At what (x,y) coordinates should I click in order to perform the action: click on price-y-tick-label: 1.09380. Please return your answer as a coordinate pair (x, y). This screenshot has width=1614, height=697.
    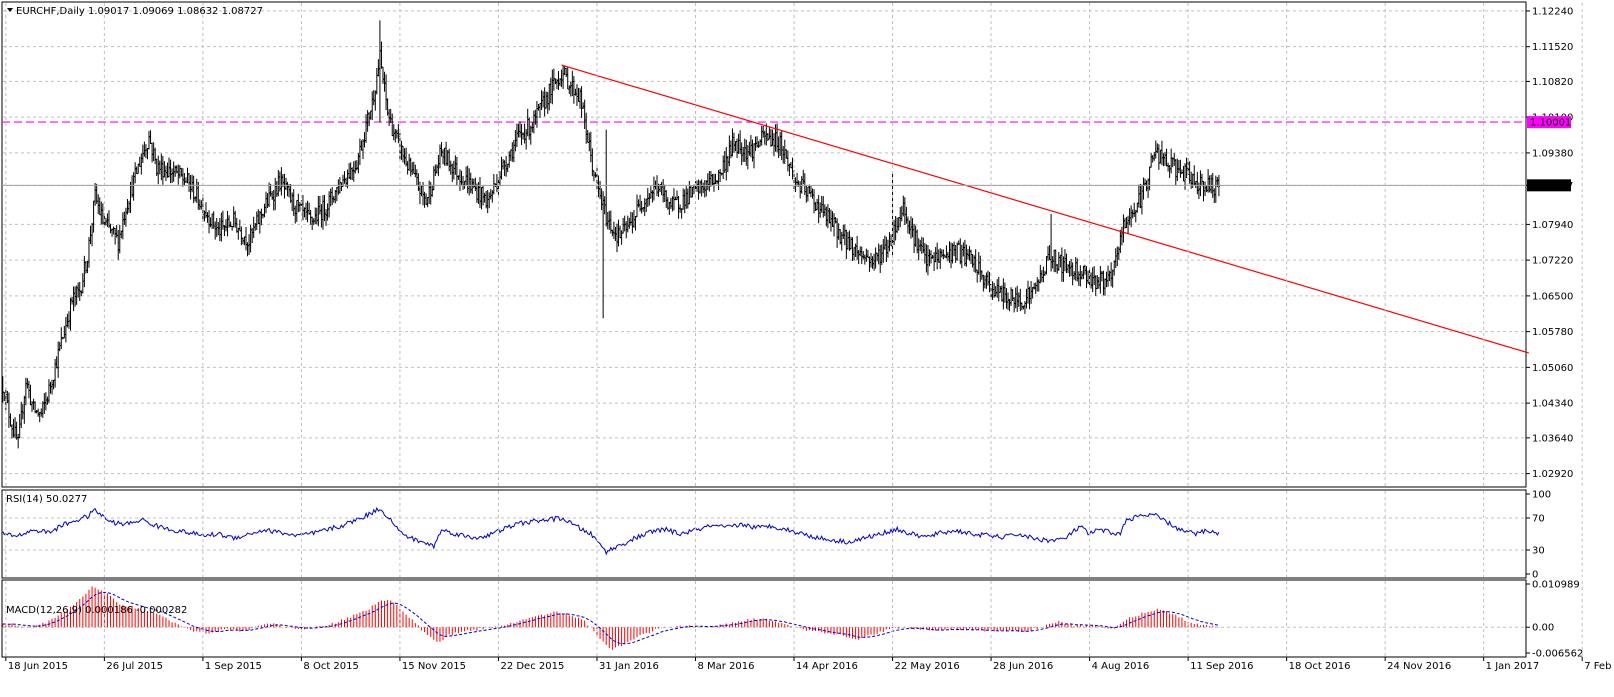
    Looking at the image, I should click on (1552, 153).